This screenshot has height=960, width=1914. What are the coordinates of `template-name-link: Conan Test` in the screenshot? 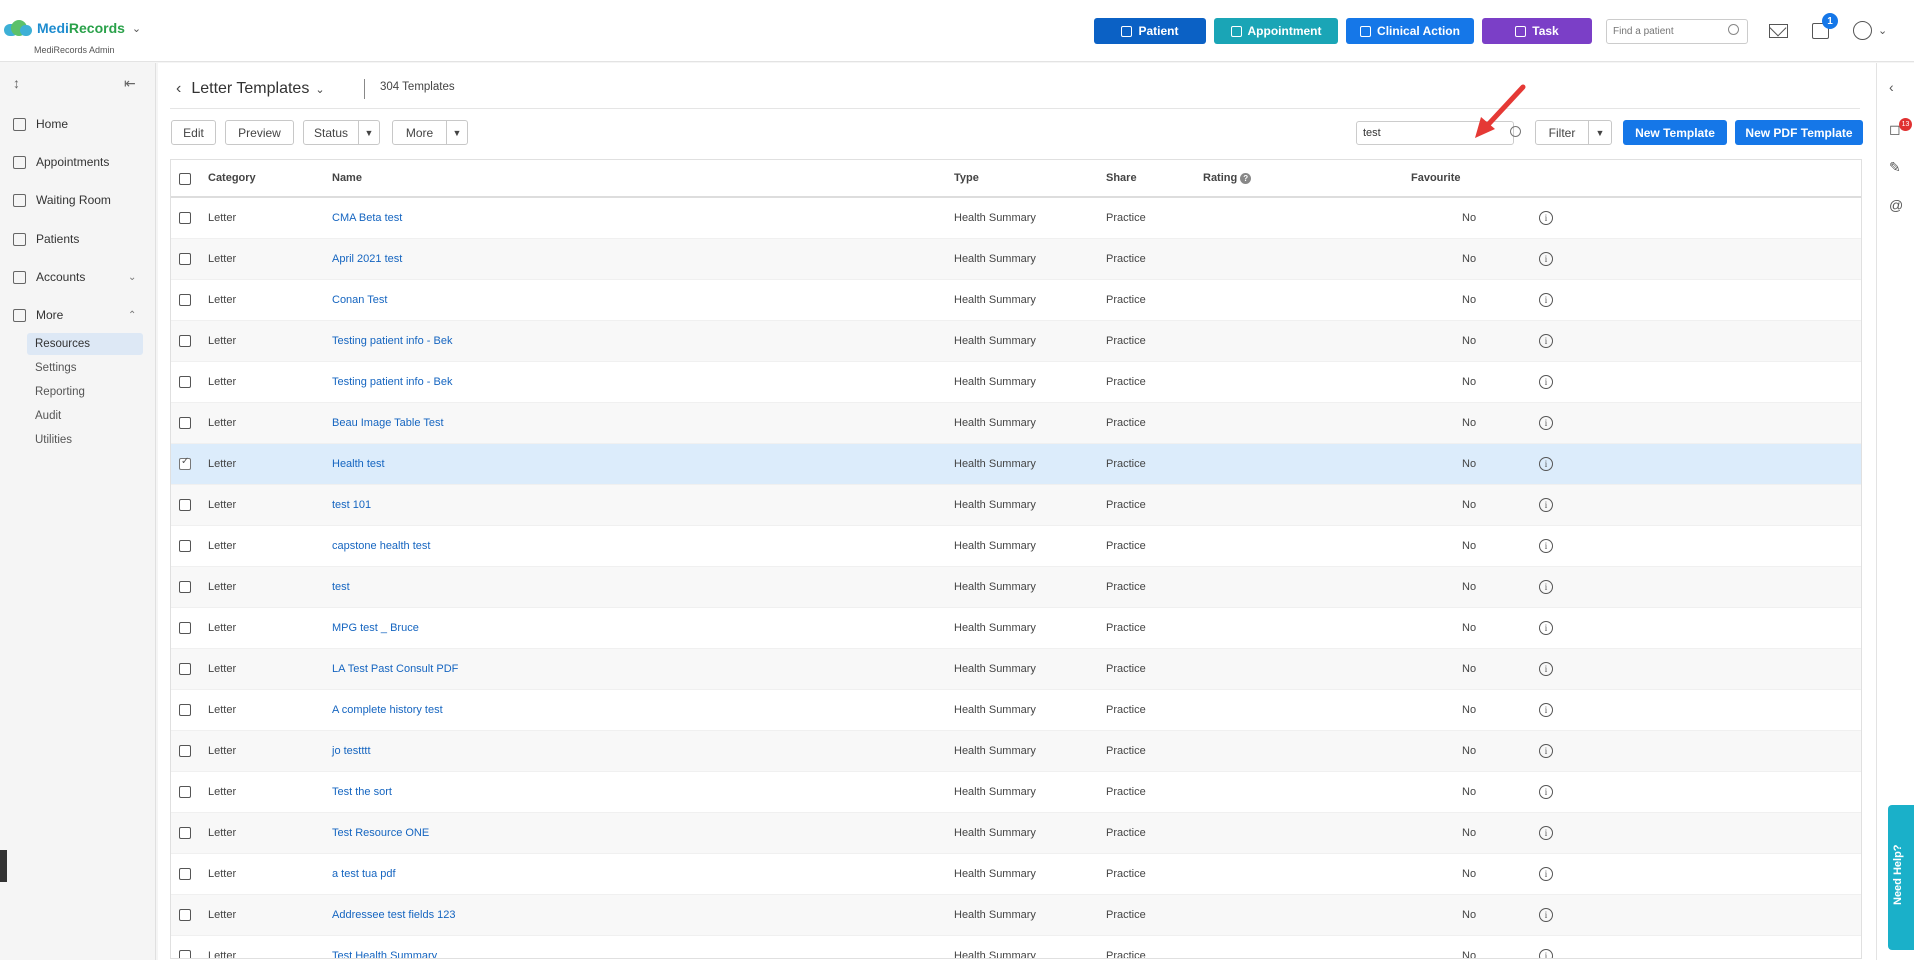 It's located at (359, 300).